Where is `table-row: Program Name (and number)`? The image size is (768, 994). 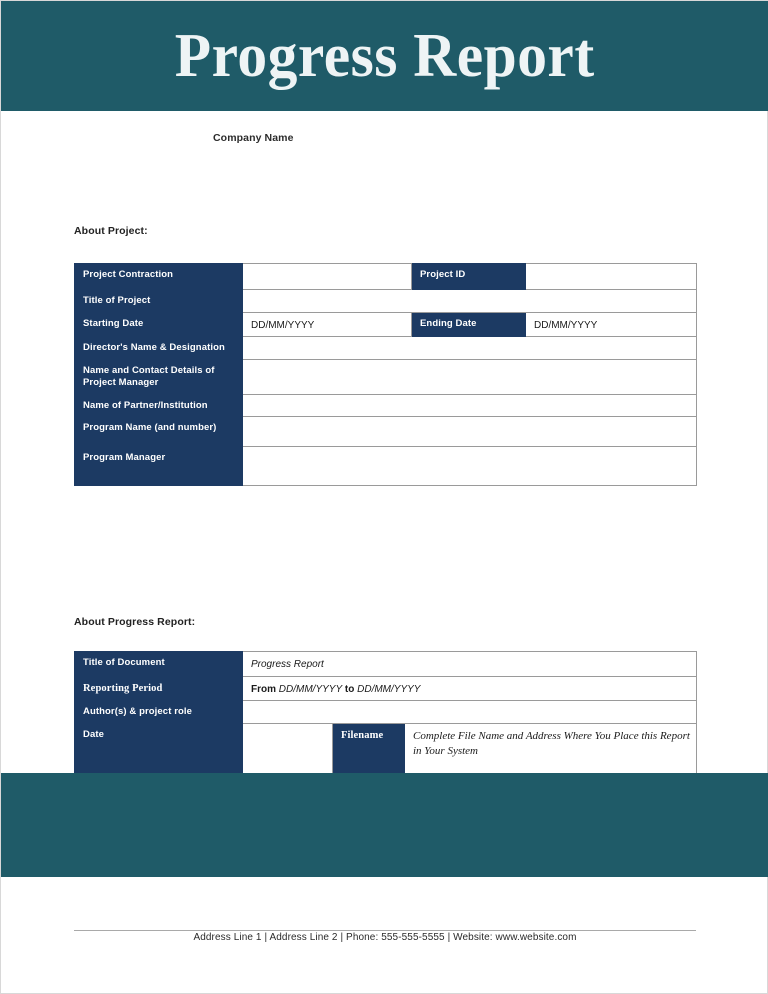
table-row: Program Name (and number) is located at coordinates (385, 432).